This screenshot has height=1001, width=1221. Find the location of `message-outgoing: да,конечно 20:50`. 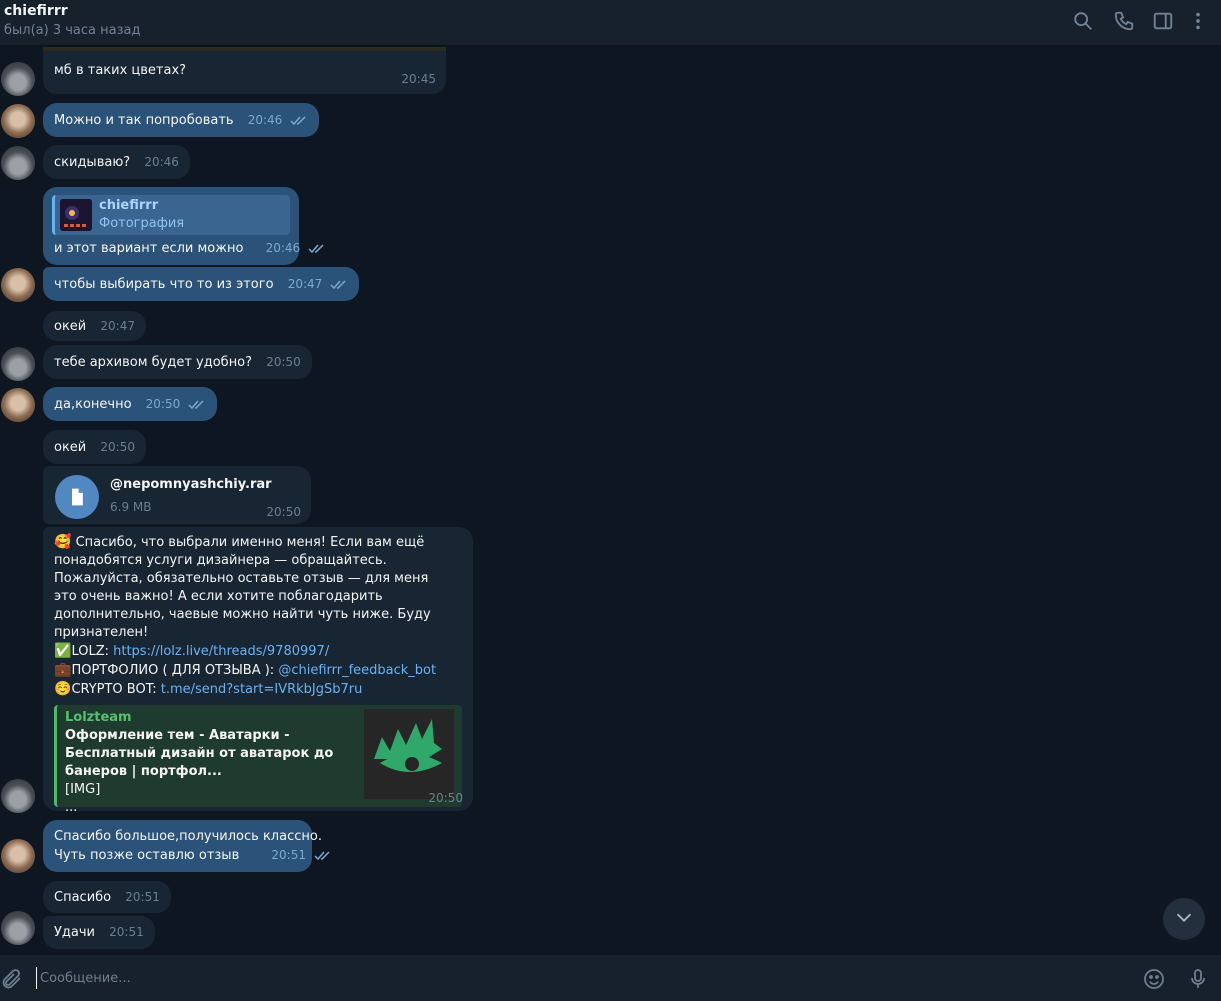

message-outgoing: да,конечно 20:50 is located at coordinates (130, 404).